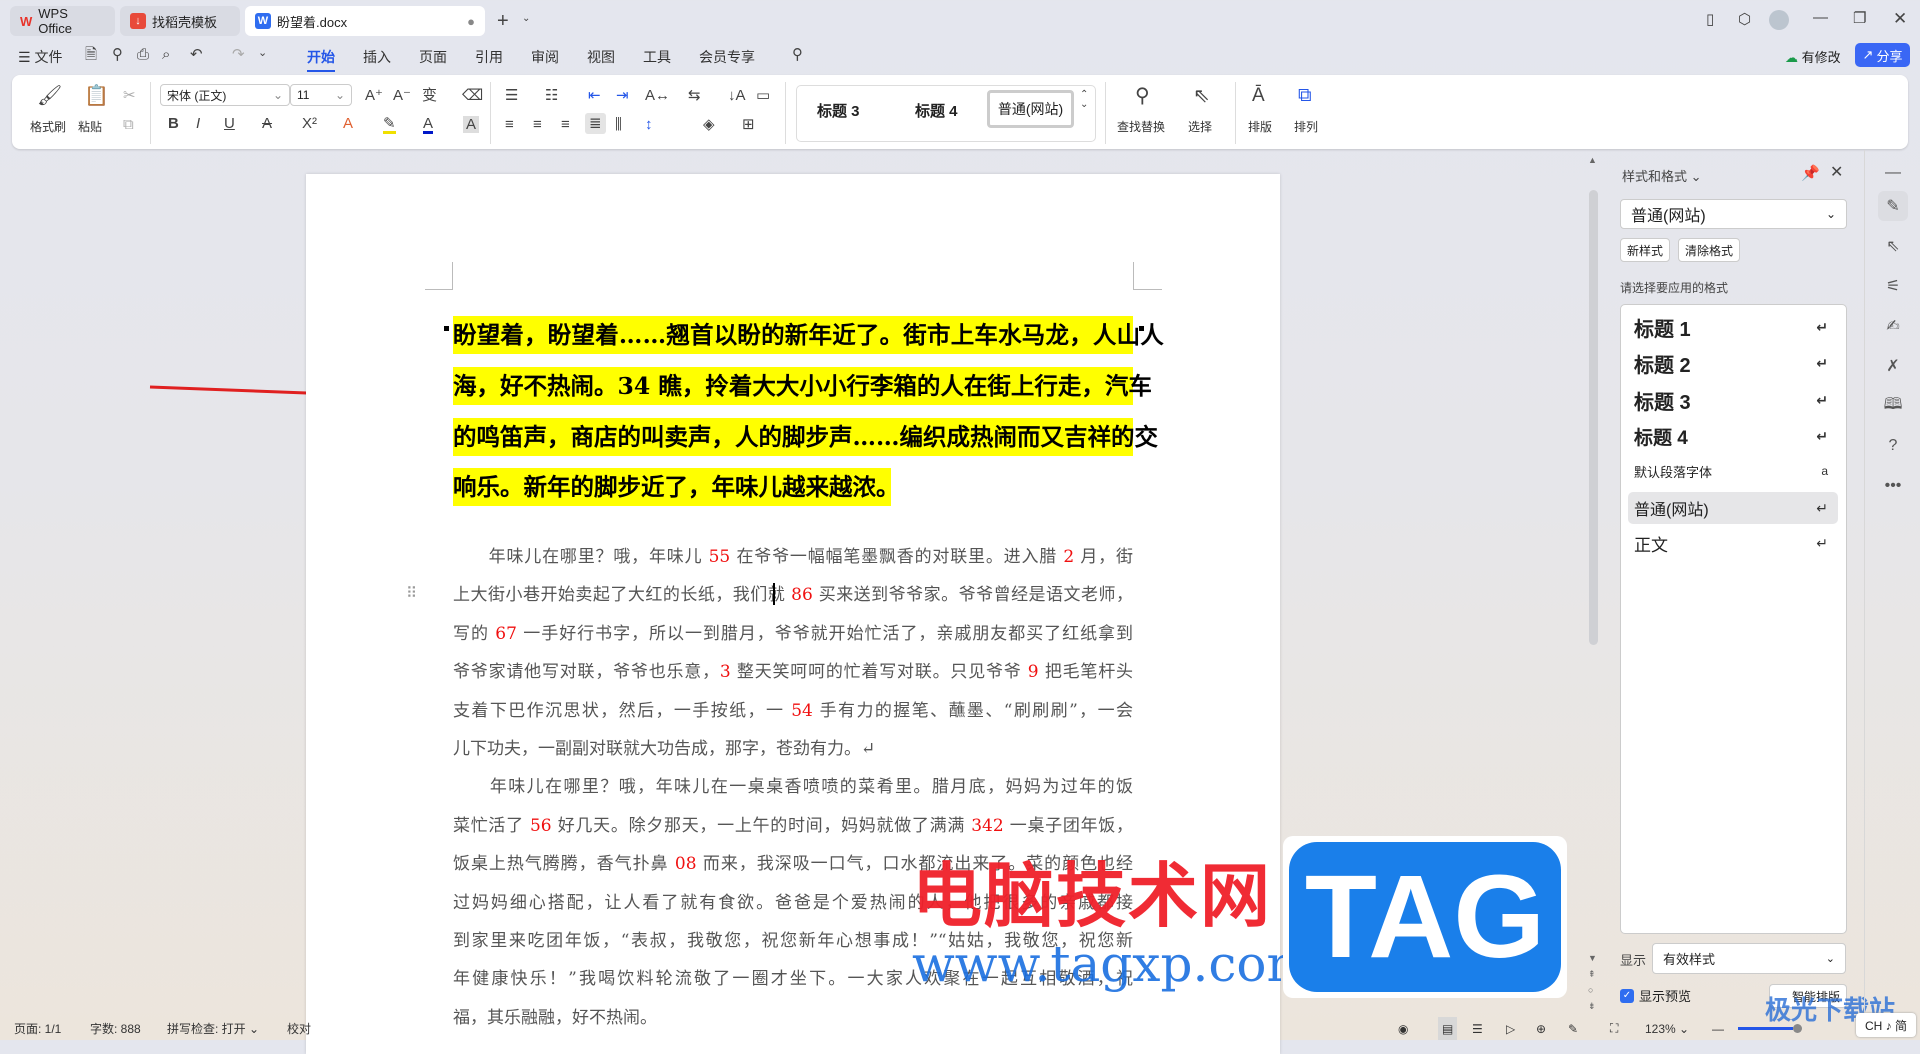 The image size is (1920, 1054). Describe the element at coordinates (1733, 214) in the screenshot. I see `current-style-select: 普通(网站) ⌄` at that location.